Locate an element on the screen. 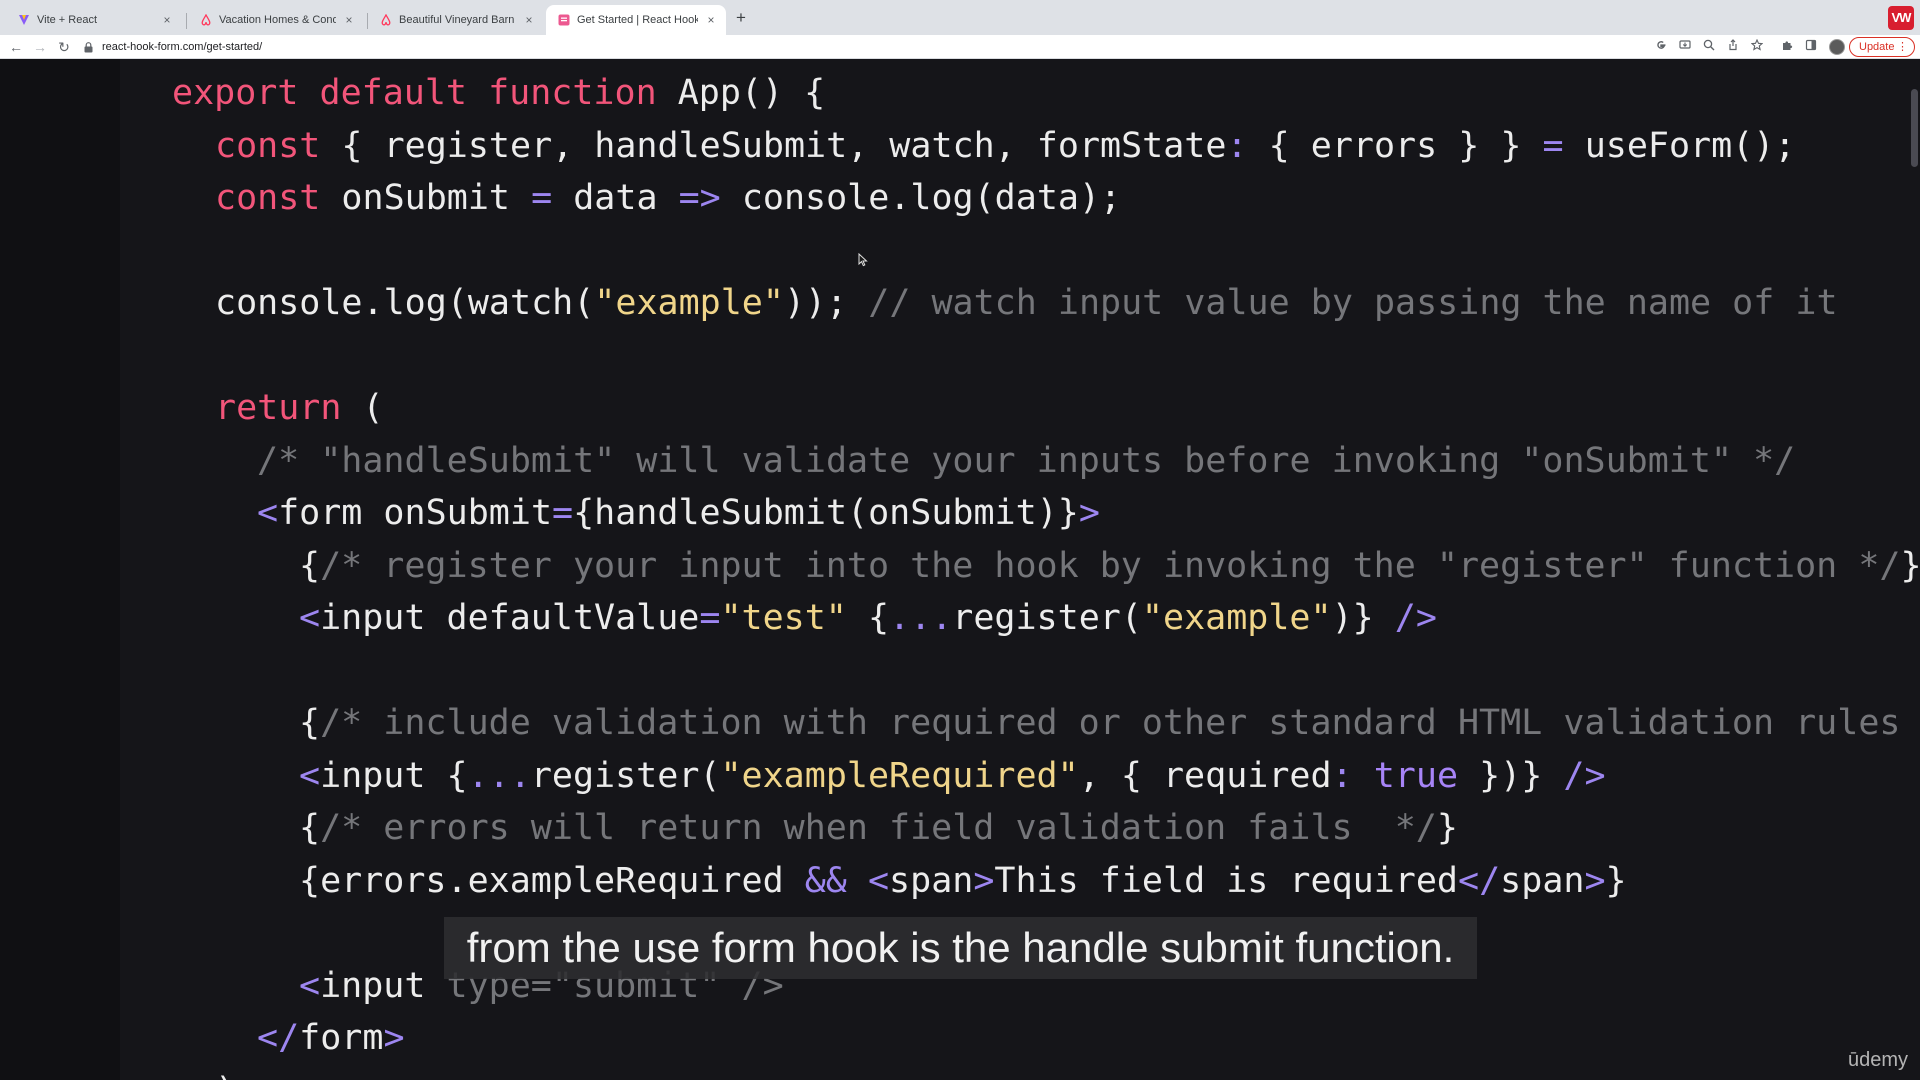  code-token: ); is located at coordinates (236, 1075).